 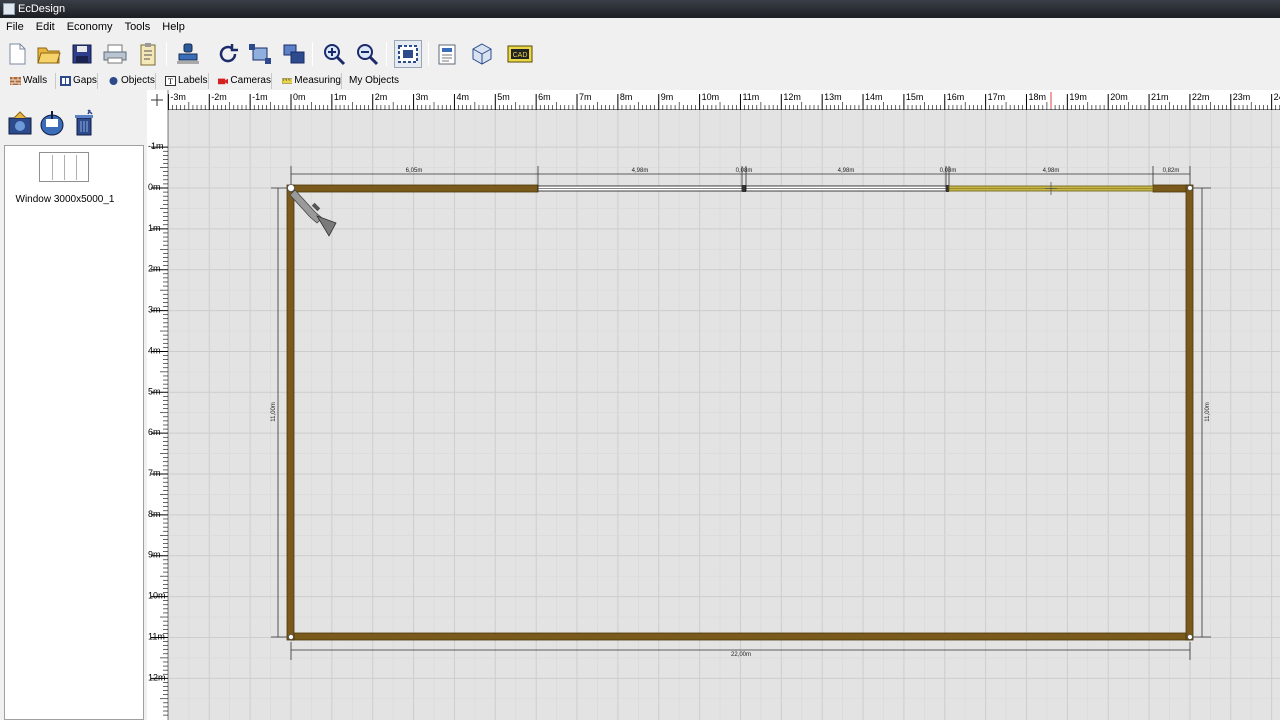 I want to click on menu-edit: Edit, so click(x=45, y=25).